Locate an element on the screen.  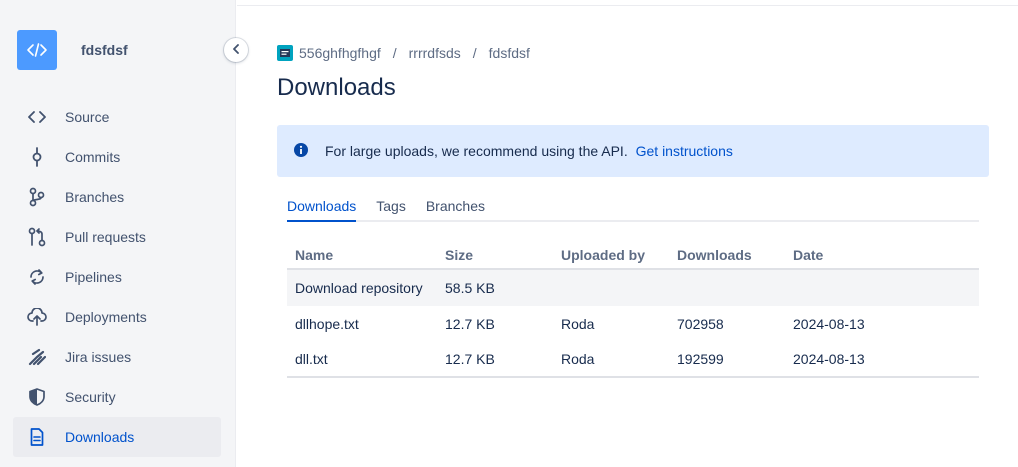
table-header: Name Size Uploaded by Downloads Date is located at coordinates (633, 256).